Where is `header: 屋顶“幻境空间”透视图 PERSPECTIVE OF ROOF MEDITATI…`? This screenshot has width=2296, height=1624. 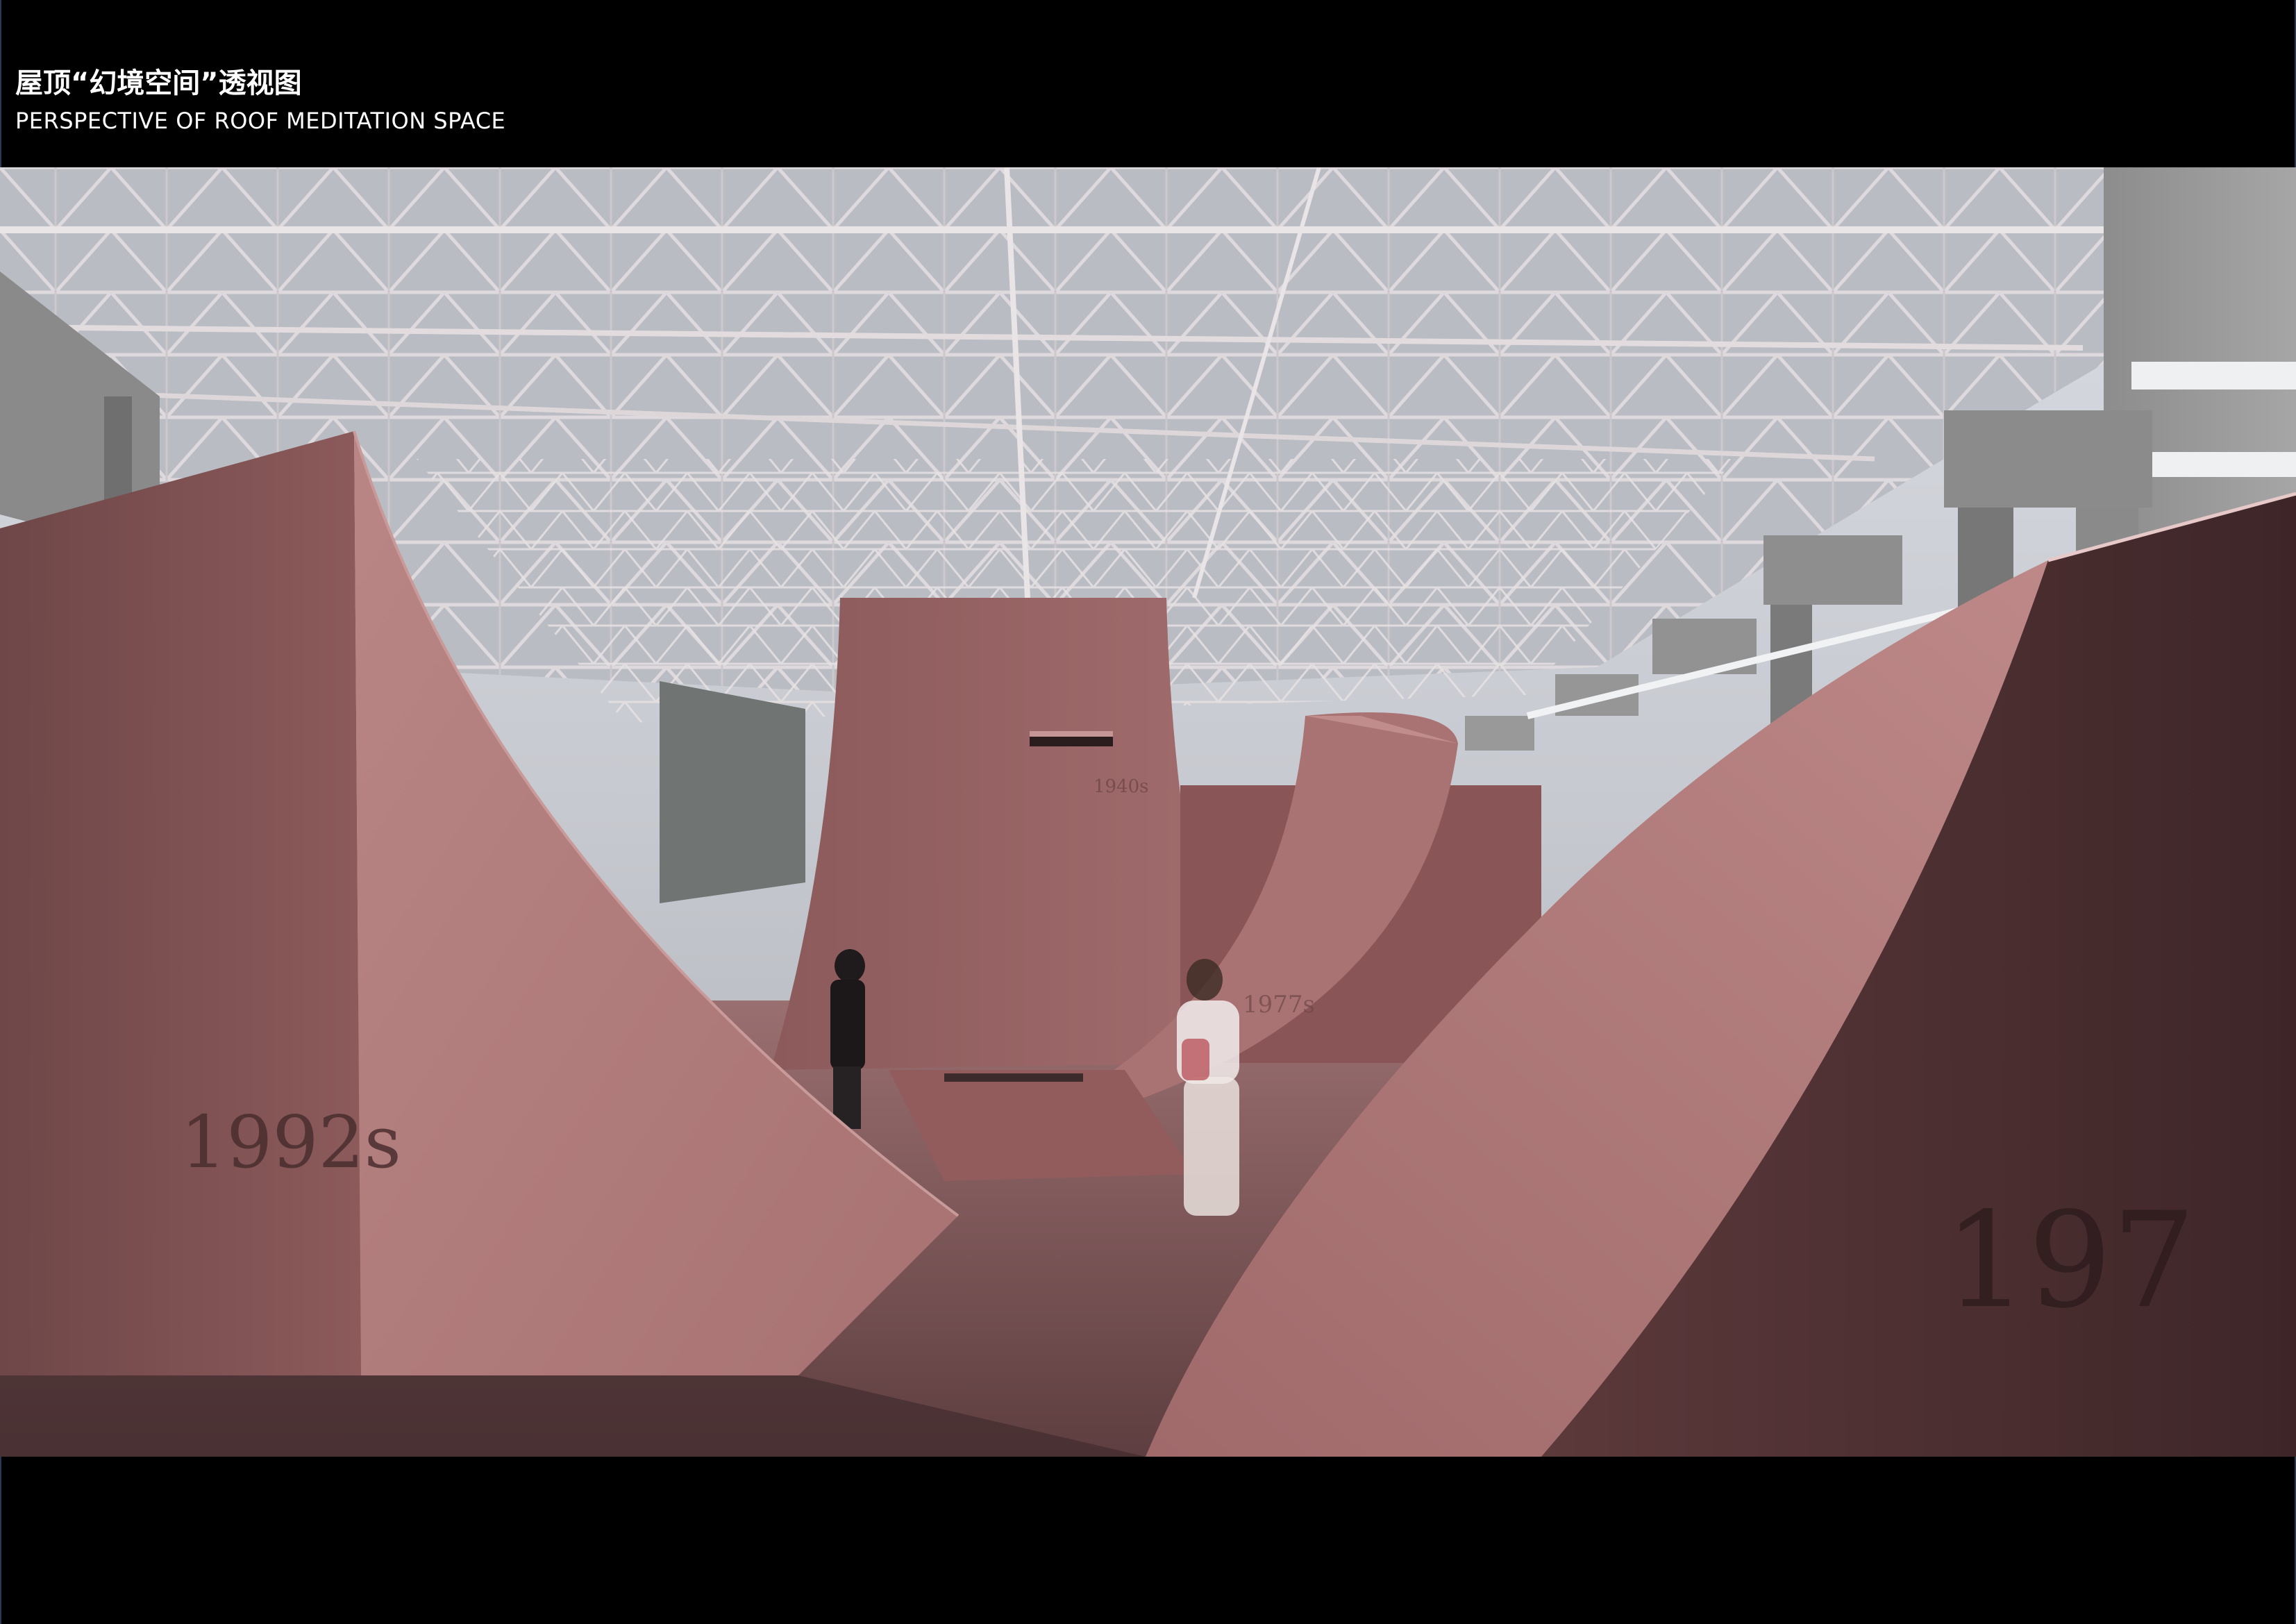
header: 屋顶“幻境空间”透视图 PERSPECTIVE OF ROOF MEDITATI… is located at coordinates (570, 101).